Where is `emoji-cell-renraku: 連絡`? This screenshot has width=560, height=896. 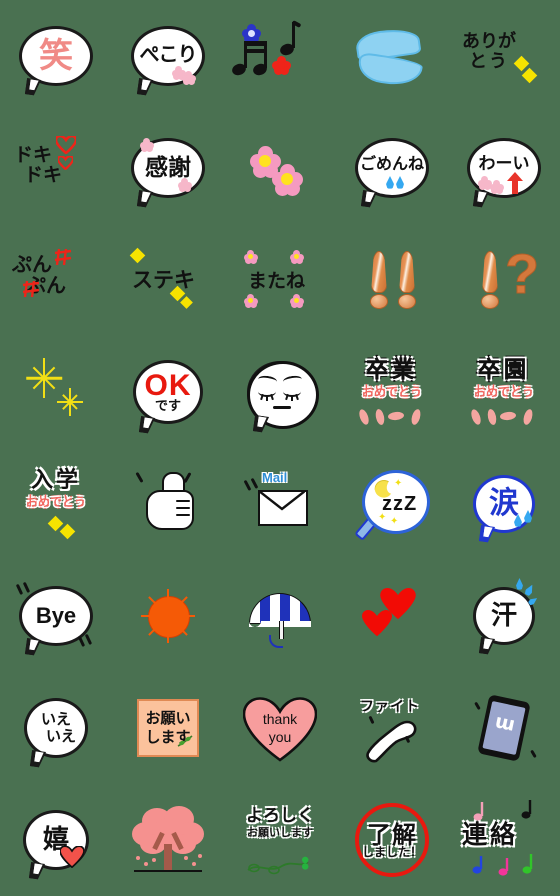
emoji-cell-renraku: 連絡 is located at coordinates (504, 840).